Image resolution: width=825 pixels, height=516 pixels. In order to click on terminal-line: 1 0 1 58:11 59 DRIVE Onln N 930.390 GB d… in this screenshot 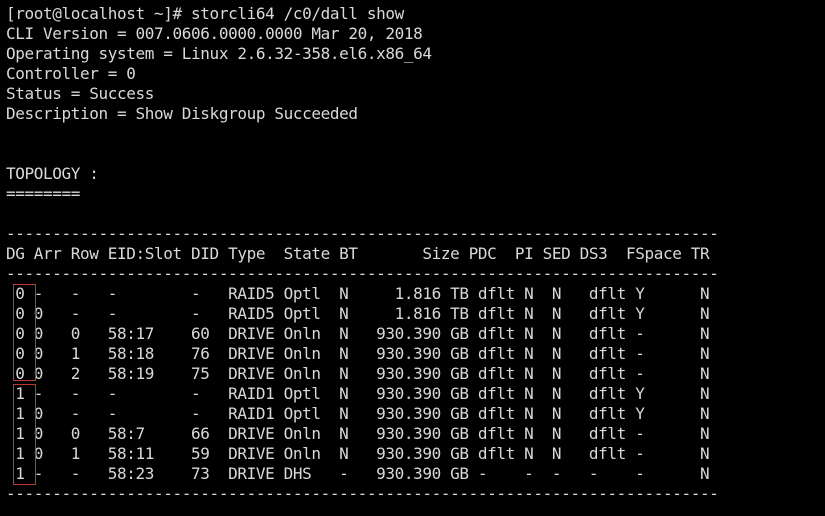, I will do `click(358, 453)`.